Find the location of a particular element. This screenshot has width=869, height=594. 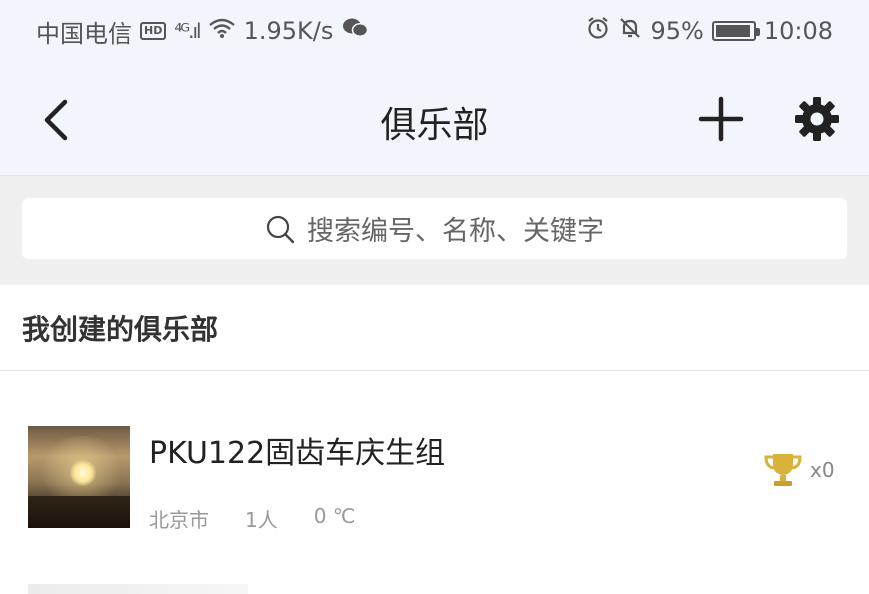

settings-button is located at coordinates (817, 119).